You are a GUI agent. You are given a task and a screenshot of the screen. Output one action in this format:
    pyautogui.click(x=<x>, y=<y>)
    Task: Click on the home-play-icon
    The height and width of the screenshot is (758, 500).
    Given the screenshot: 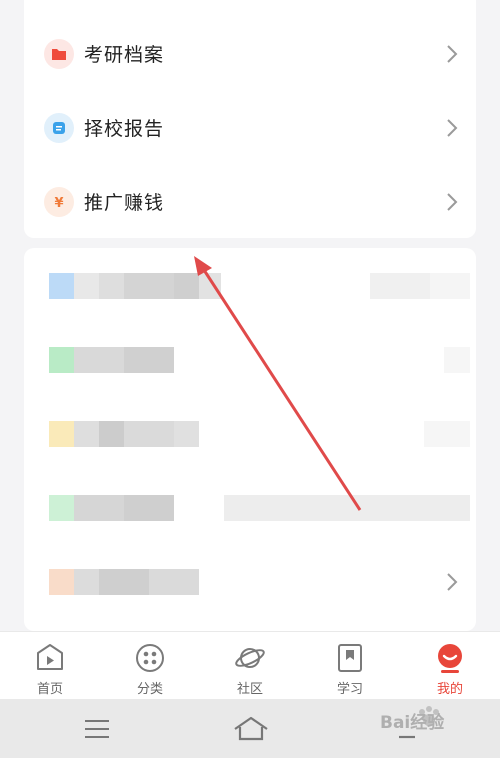 What is the action you would take?
    pyautogui.click(x=50, y=657)
    